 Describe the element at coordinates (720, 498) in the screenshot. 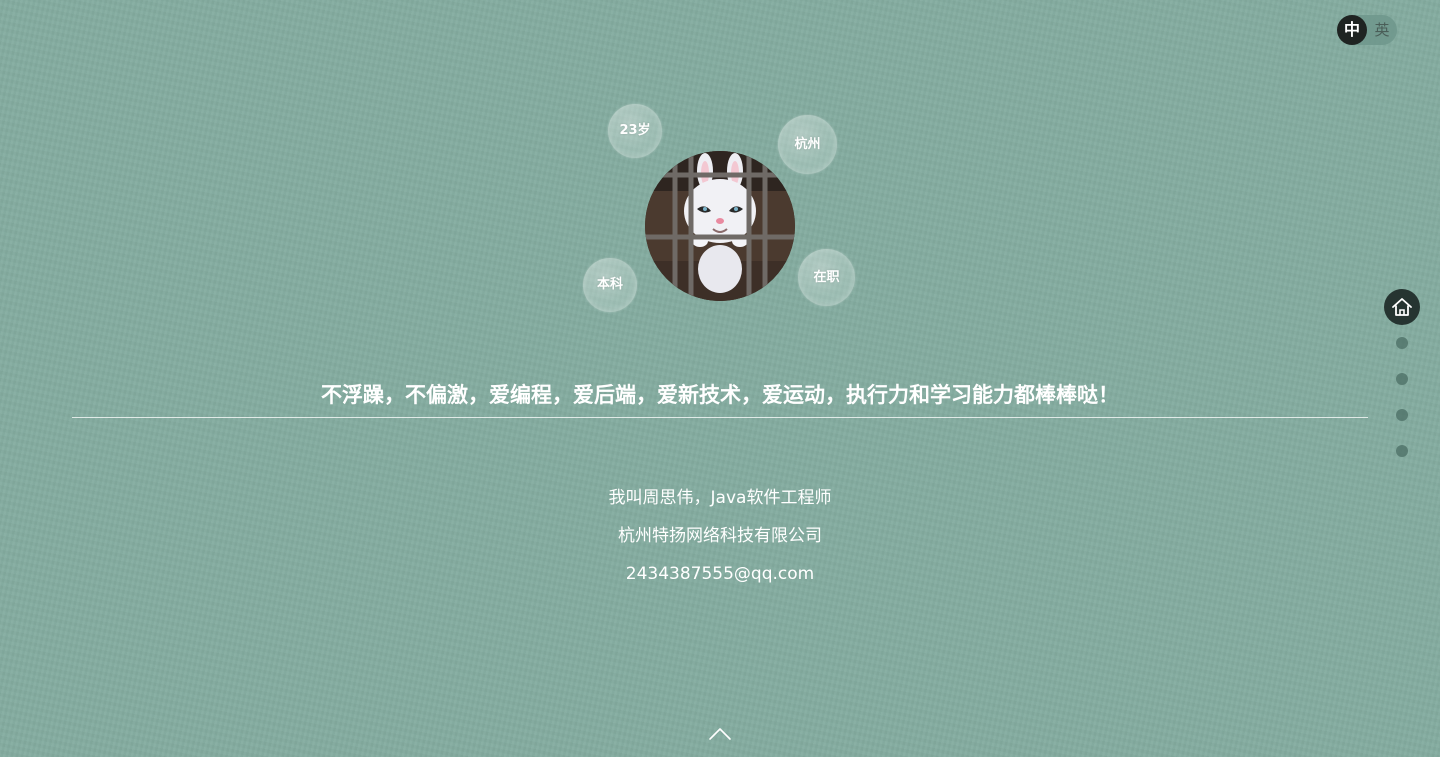

I see `intro-text: 我叫周思伟，Java软件工程师` at that location.